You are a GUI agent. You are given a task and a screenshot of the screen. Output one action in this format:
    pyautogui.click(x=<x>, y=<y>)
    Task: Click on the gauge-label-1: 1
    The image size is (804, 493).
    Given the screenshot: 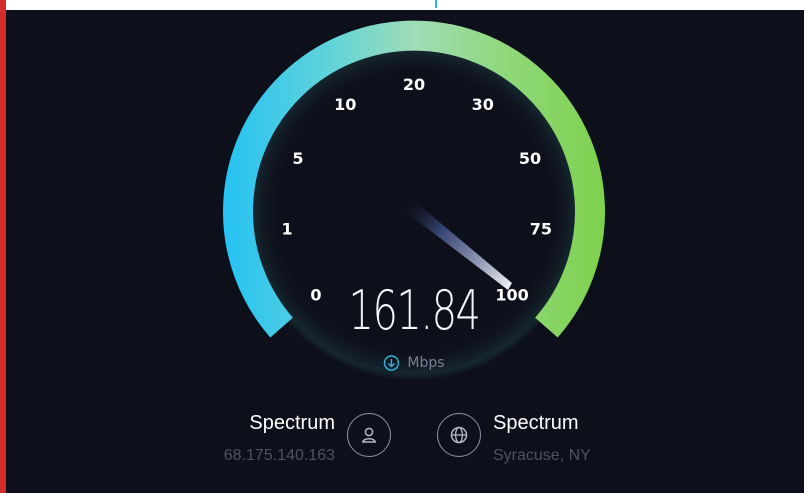 What is the action you would take?
    pyautogui.click(x=287, y=229)
    